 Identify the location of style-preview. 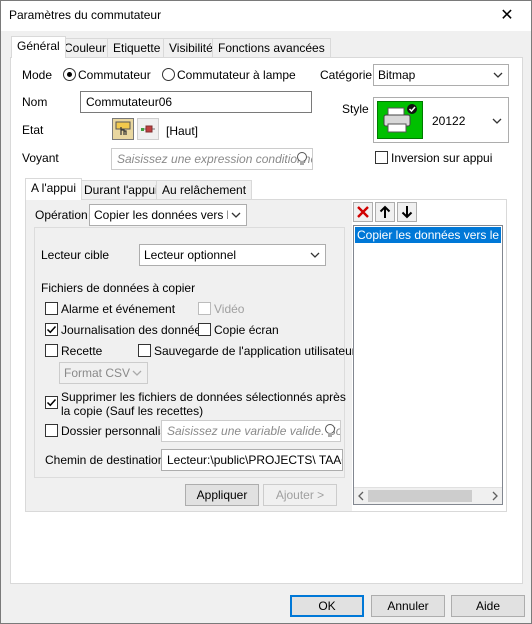
(400, 120).